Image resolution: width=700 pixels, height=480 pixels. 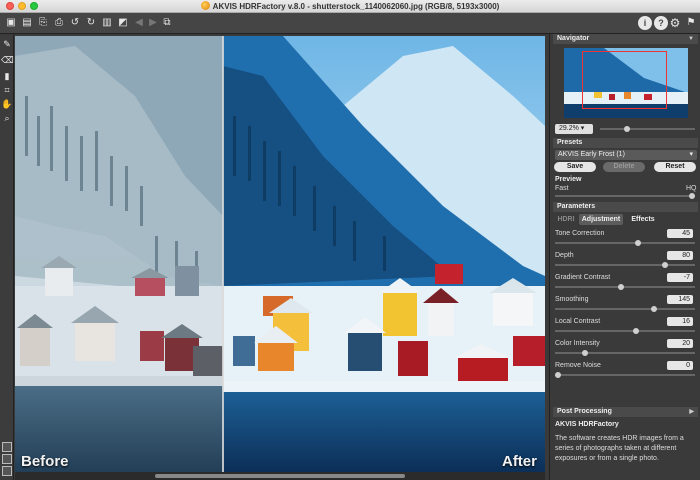 I want to click on chevron-down-icon: ▾, so click(x=691, y=154).